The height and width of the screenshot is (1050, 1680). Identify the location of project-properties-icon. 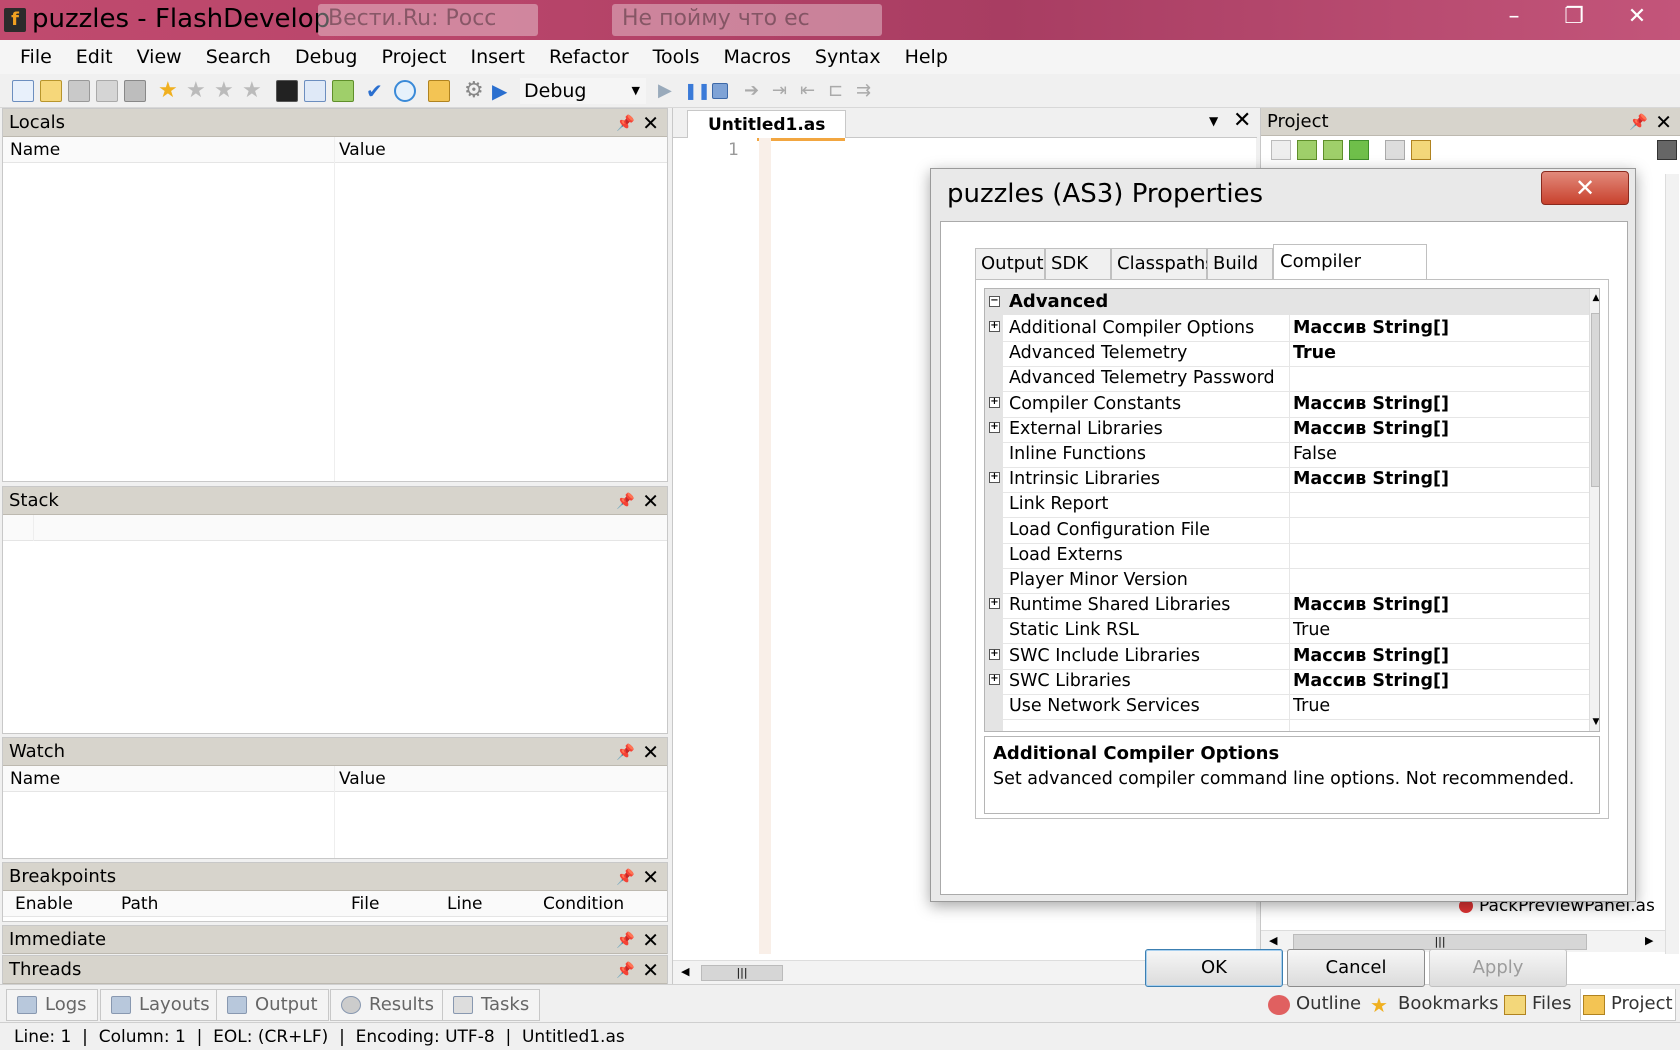
(1667, 150).